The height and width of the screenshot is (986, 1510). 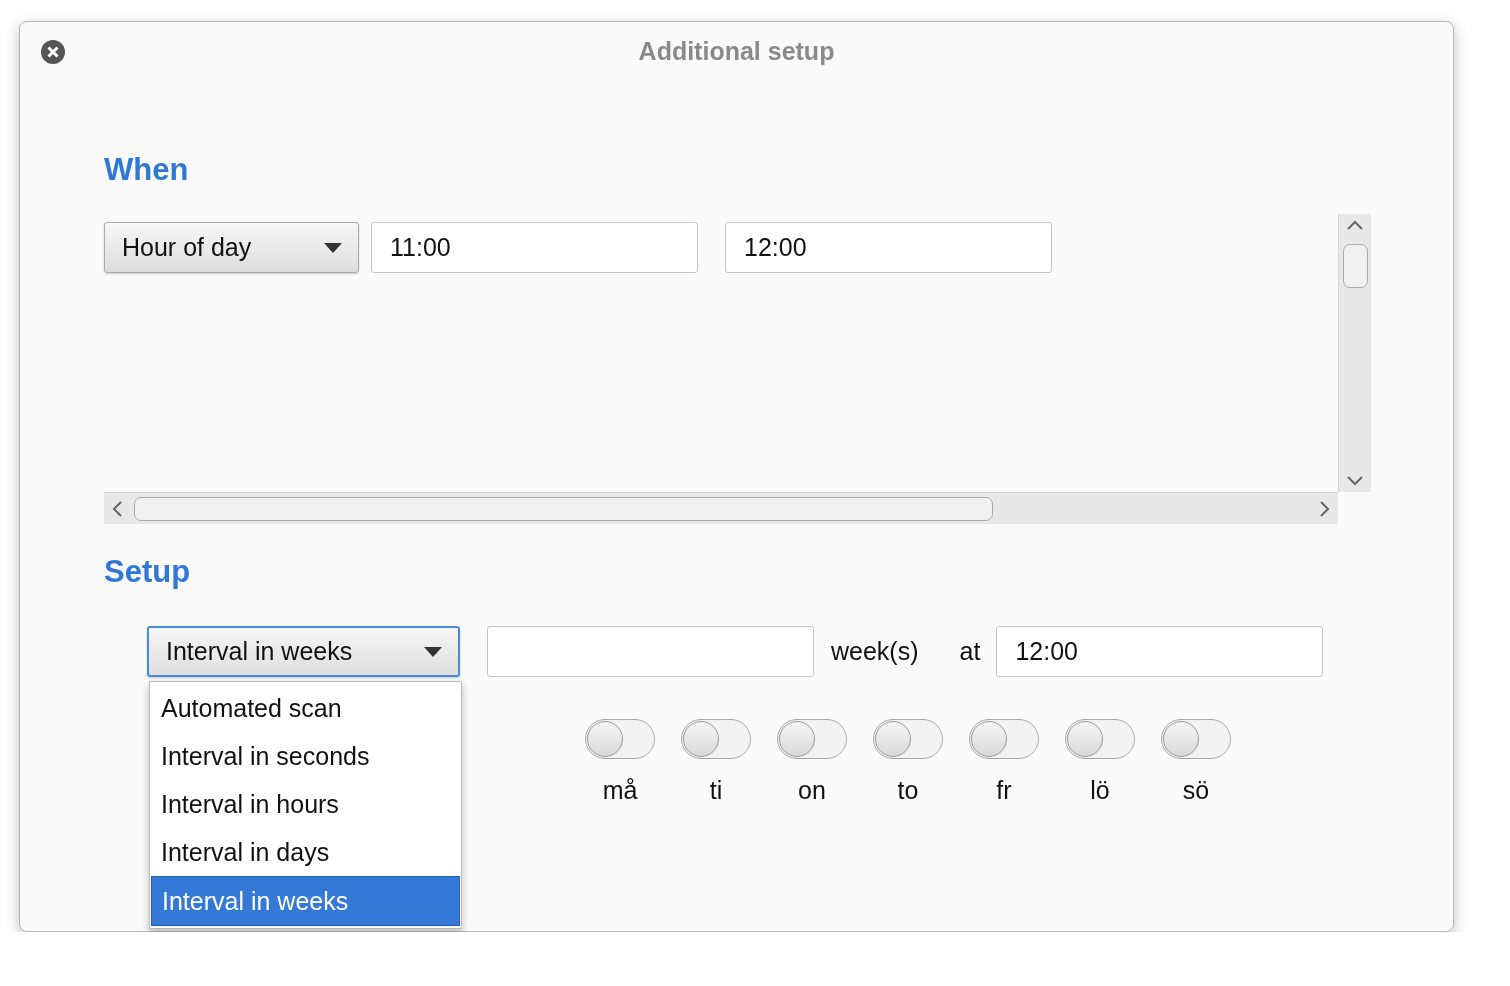 I want to click on chevron-left-icon, so click(x=117, y=509).